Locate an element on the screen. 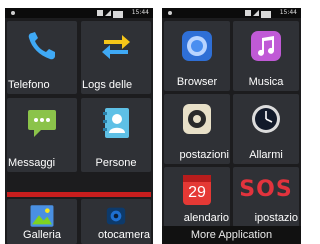  settings-icon is located at coordinates (197, 119).